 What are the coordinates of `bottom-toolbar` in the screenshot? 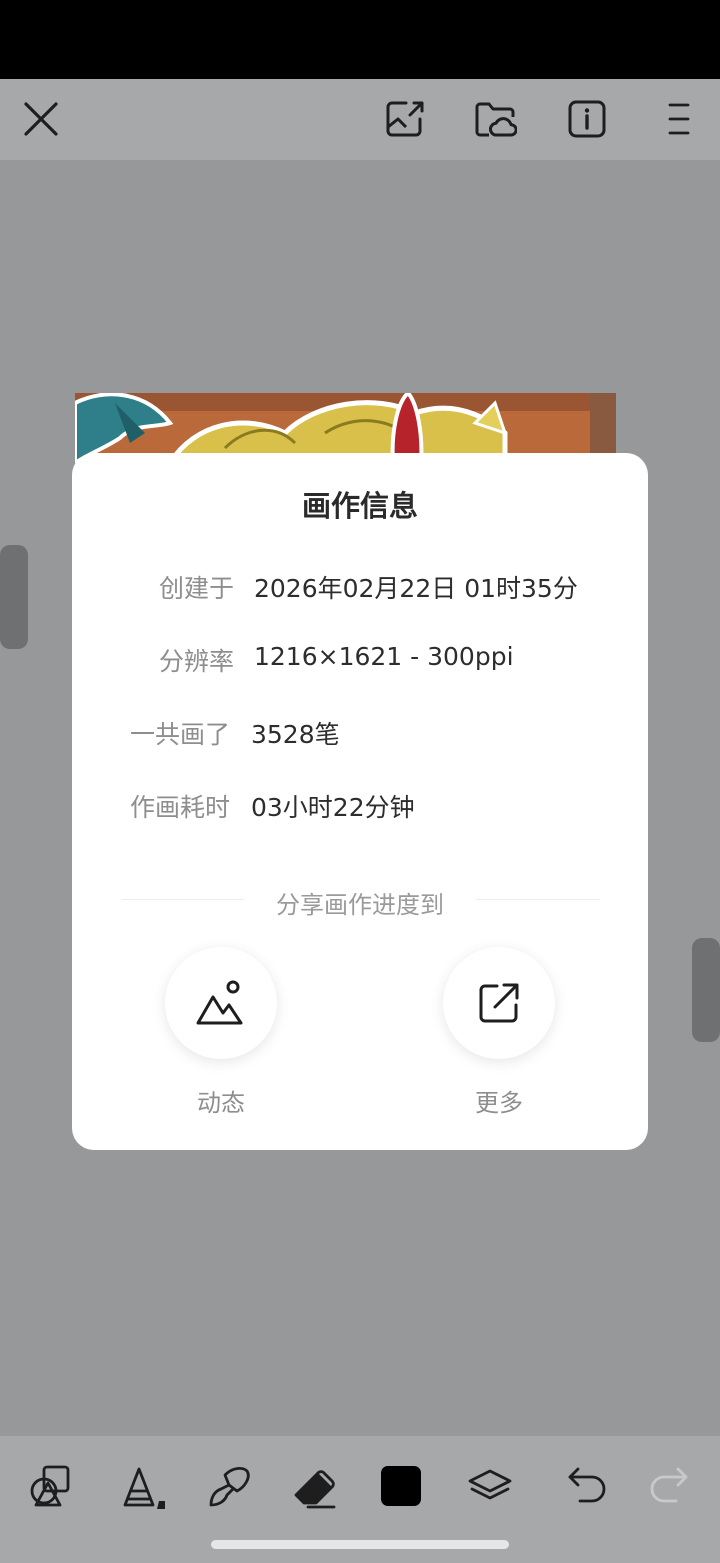 It's located at (360, 1499).